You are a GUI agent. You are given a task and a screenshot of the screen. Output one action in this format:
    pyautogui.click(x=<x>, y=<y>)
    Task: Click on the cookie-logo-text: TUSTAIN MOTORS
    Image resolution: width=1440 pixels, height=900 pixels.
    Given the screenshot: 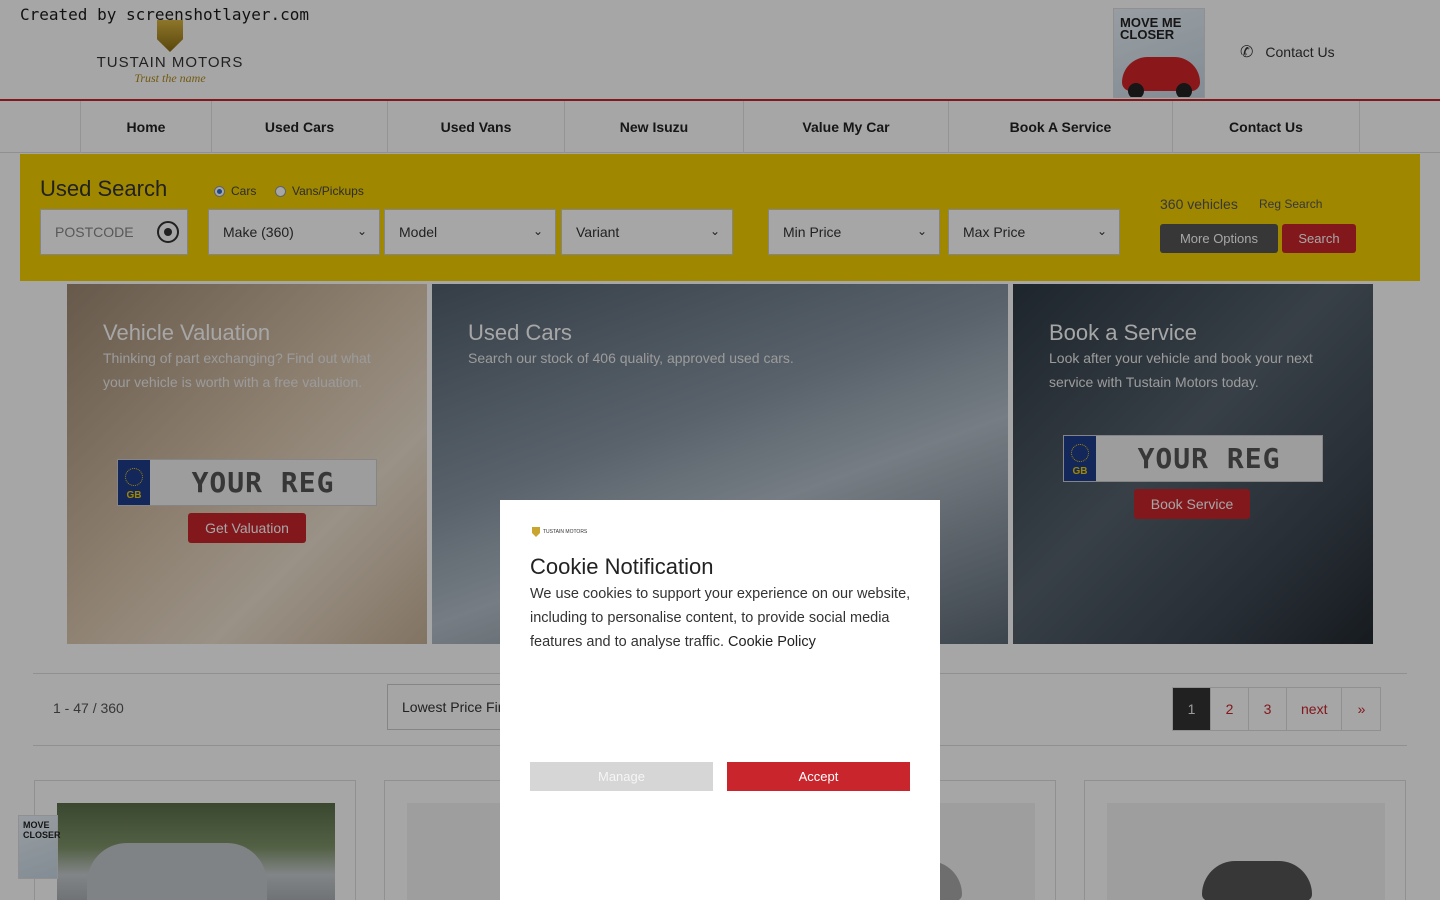 What is the action you would take?
    pyautogui.click(x=565, y=532)
    